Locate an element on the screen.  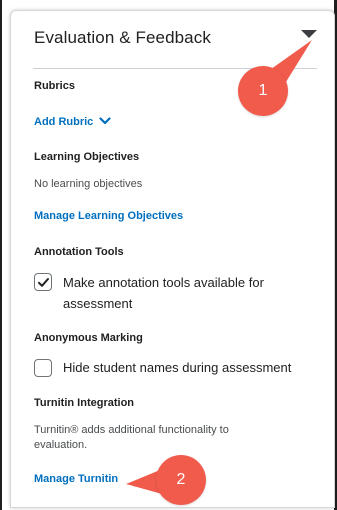
callout-2: 2 is located at coordinates (181, 480).